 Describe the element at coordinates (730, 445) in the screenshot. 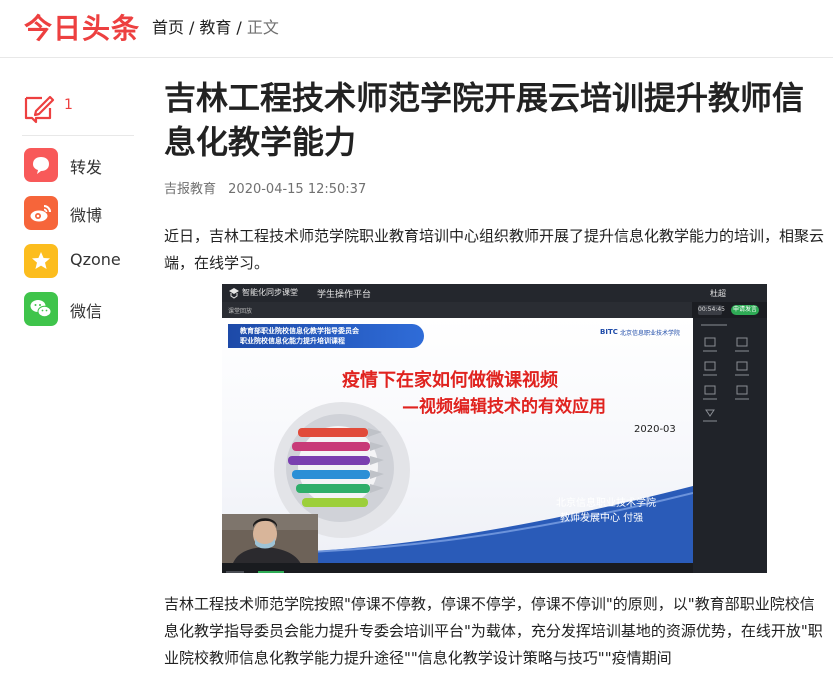

I see `video-side-panel` at that location.